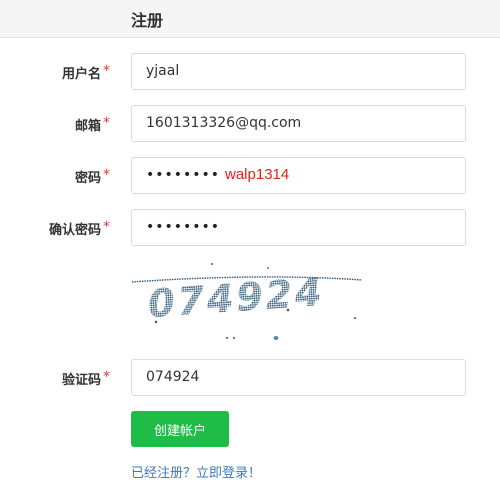  Describe the element at coordinates (55, 124) in the screenshot. I see `email-label-row: 邮箱 *` at that location.